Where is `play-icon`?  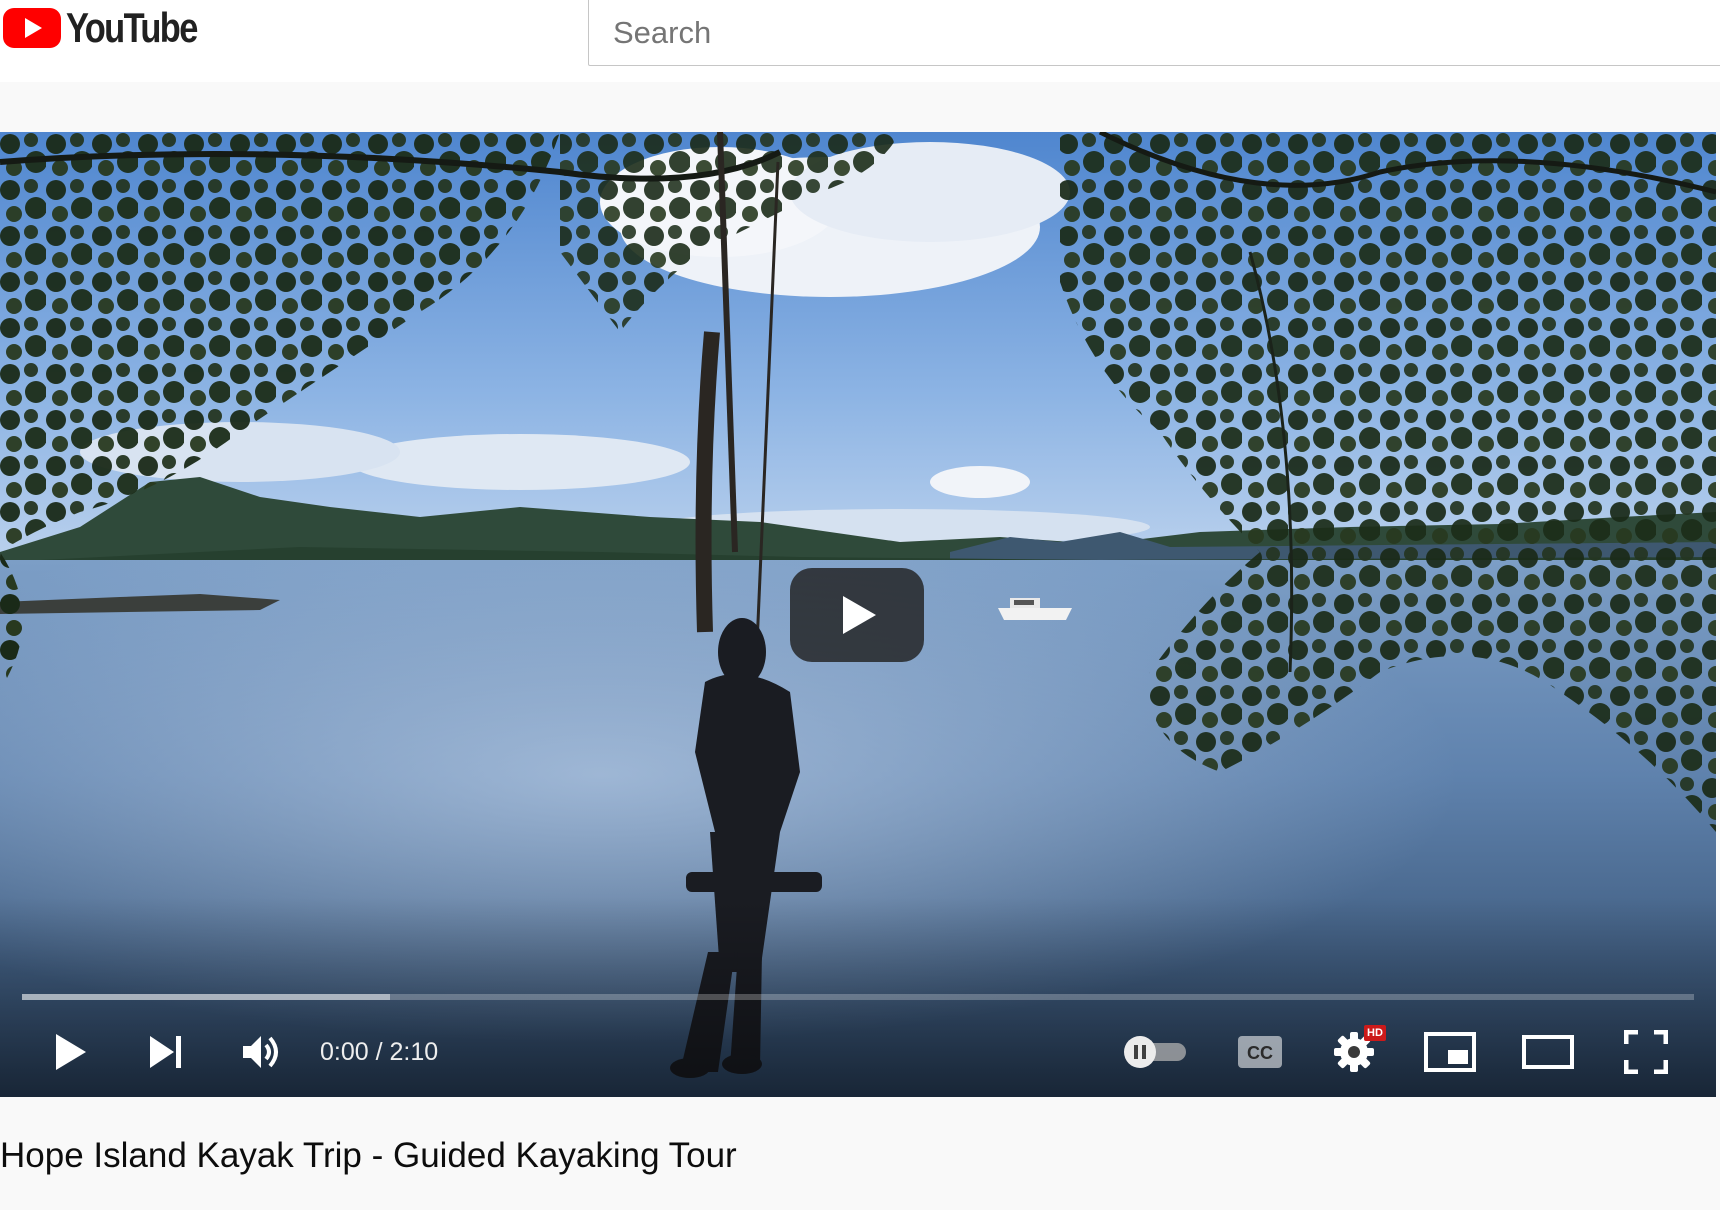
play-icon is located at coordinates (71, 1052).